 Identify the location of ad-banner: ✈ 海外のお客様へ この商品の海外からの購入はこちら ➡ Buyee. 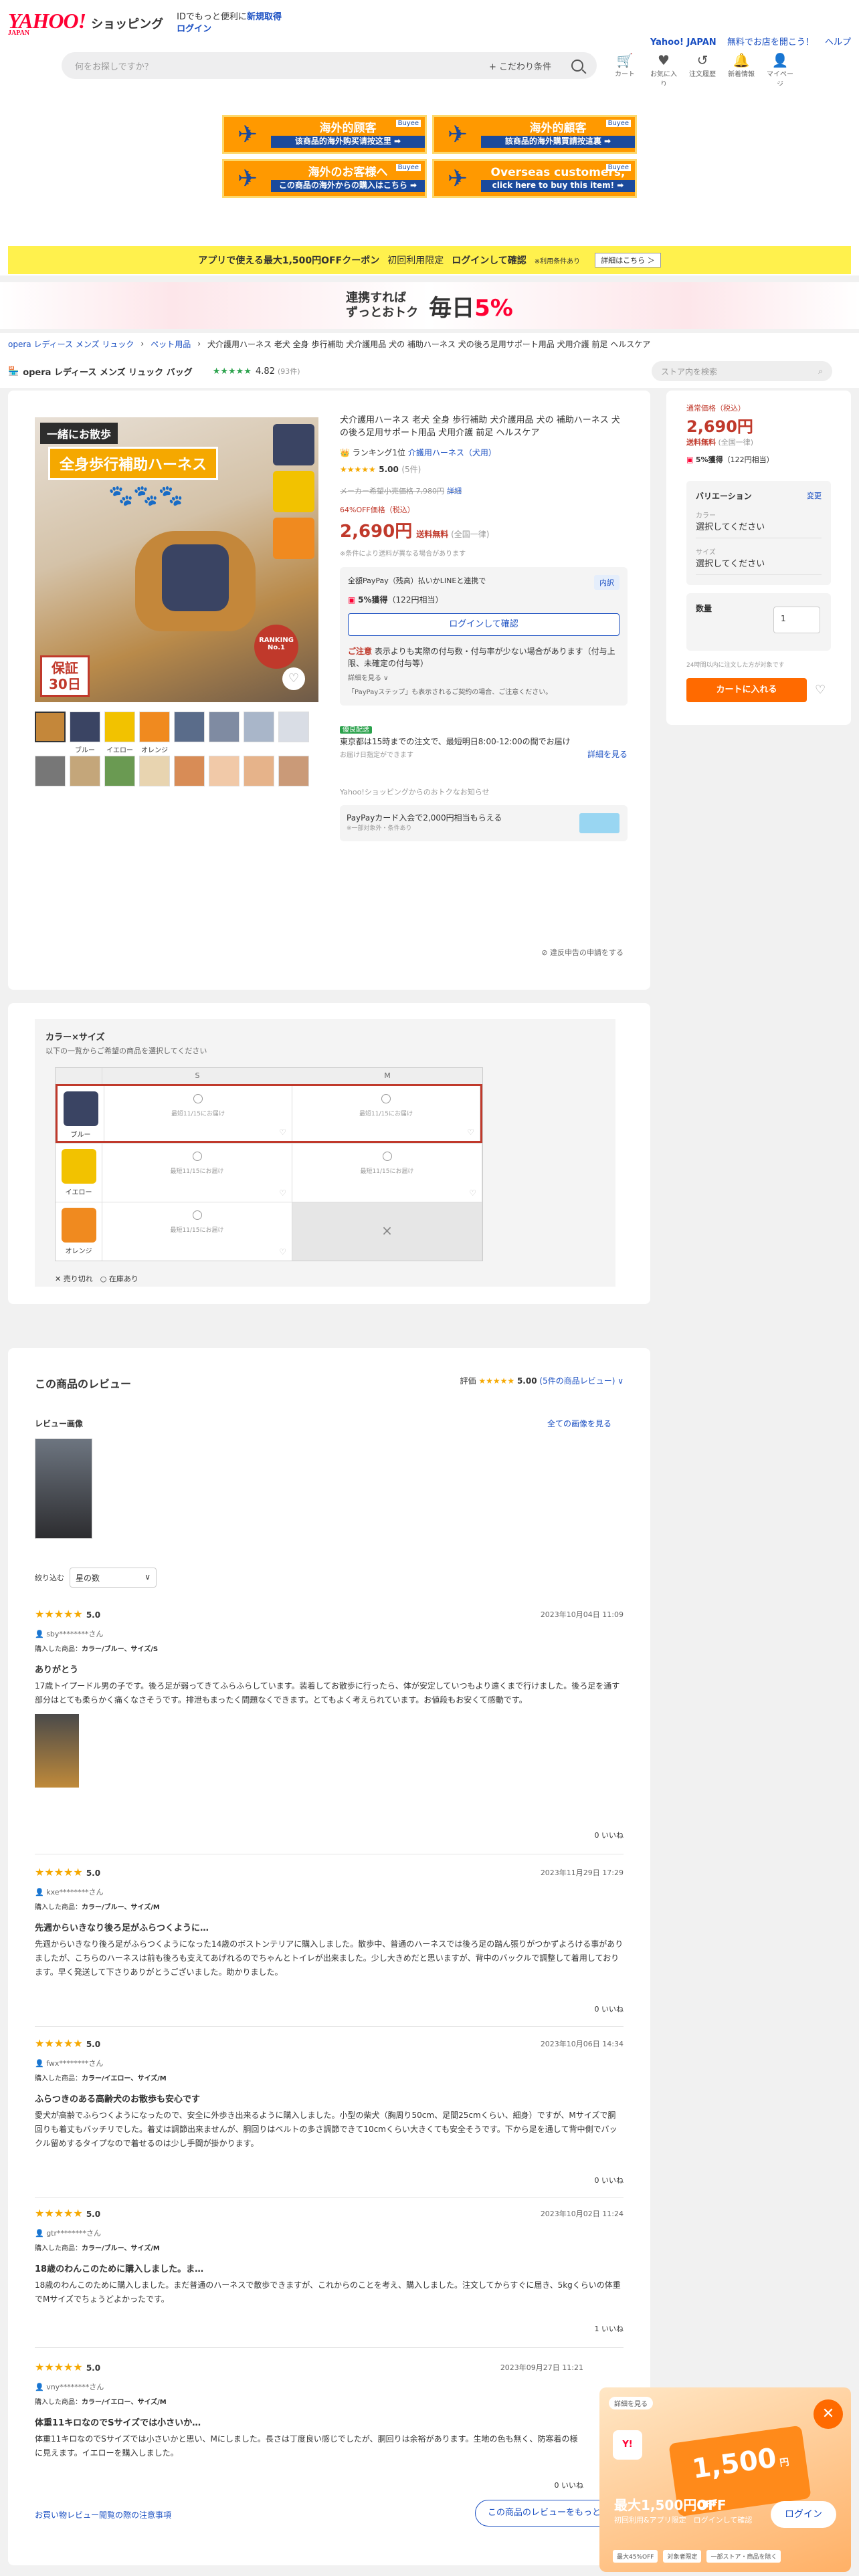
(324, 178).